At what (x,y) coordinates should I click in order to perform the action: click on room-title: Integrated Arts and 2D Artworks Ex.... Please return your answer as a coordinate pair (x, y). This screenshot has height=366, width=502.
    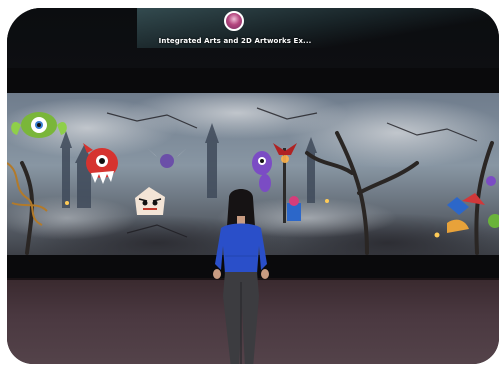
    Looking at the image, I should click on (235, 41).